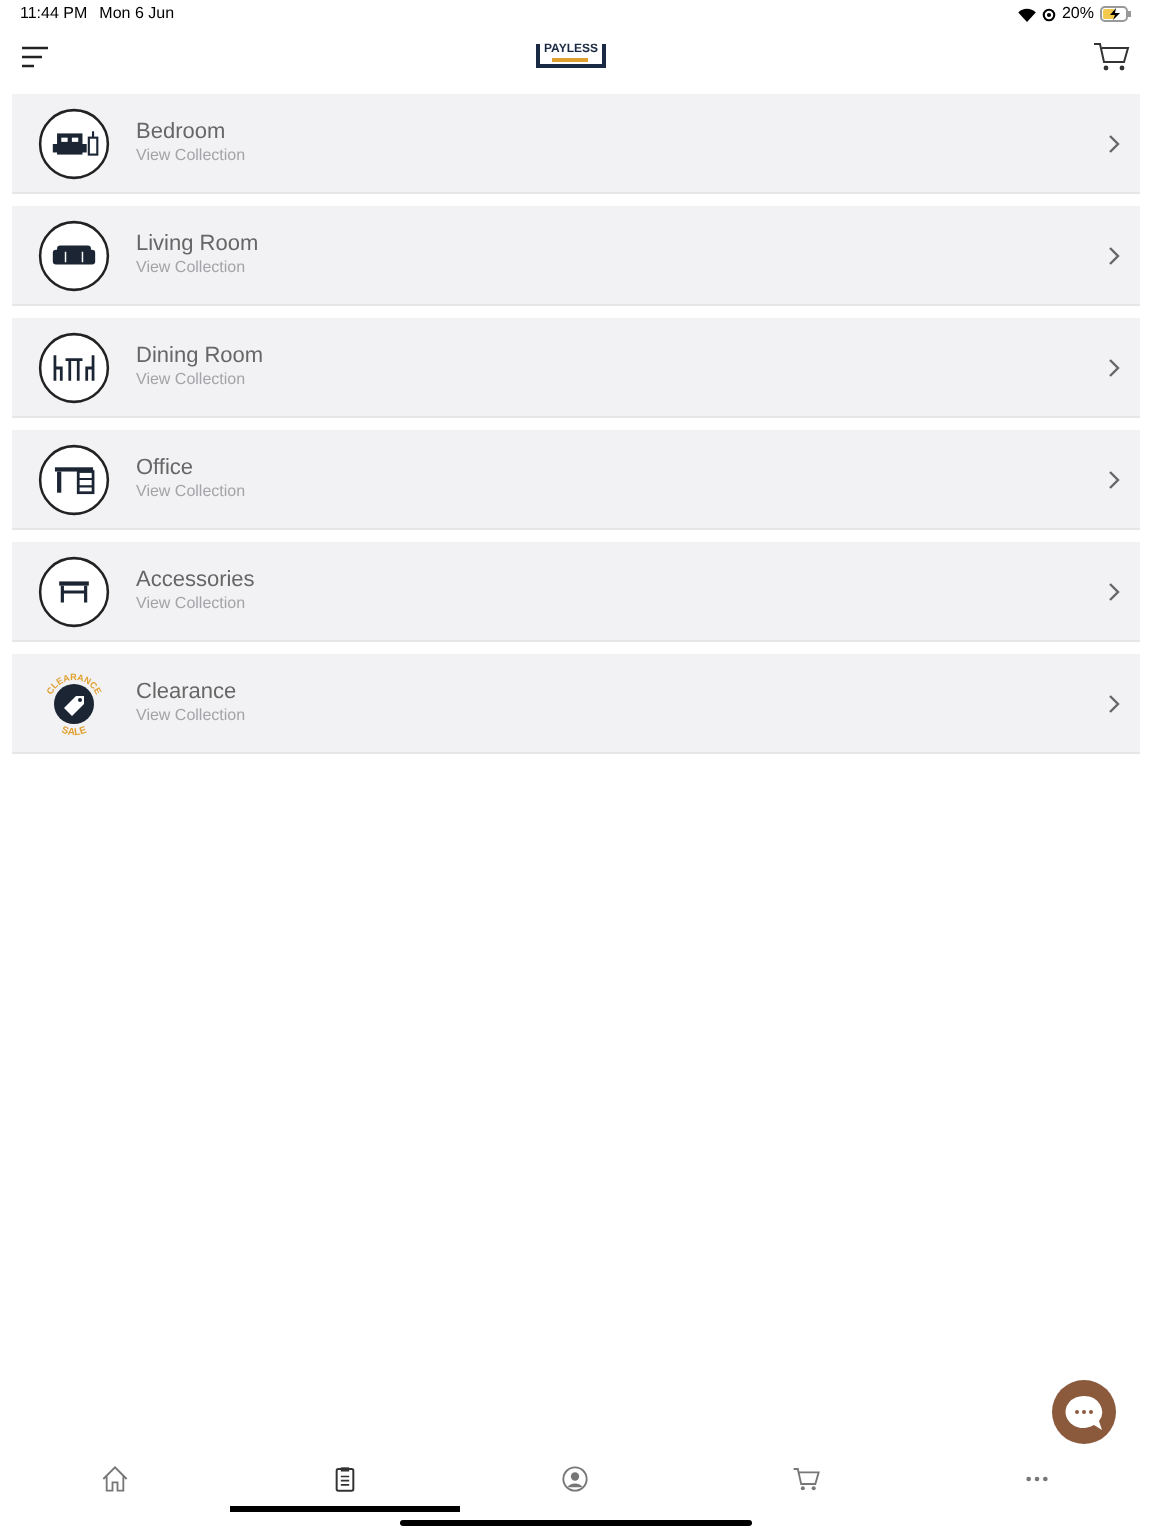 The image size is (1152, 1536). What do you see at coordinates (576, 368) in the screenshot?
I see `category-row: Dining Room View Collection` at bounding box center [576, 368].